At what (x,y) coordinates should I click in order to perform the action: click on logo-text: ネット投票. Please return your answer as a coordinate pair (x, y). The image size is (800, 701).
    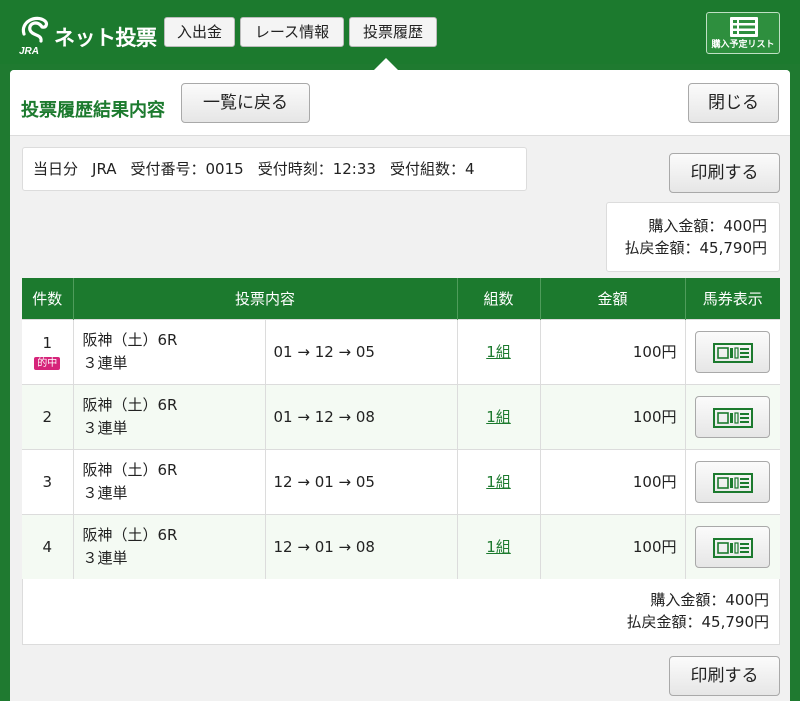
    Looking at the image, I should click on (105, 38).